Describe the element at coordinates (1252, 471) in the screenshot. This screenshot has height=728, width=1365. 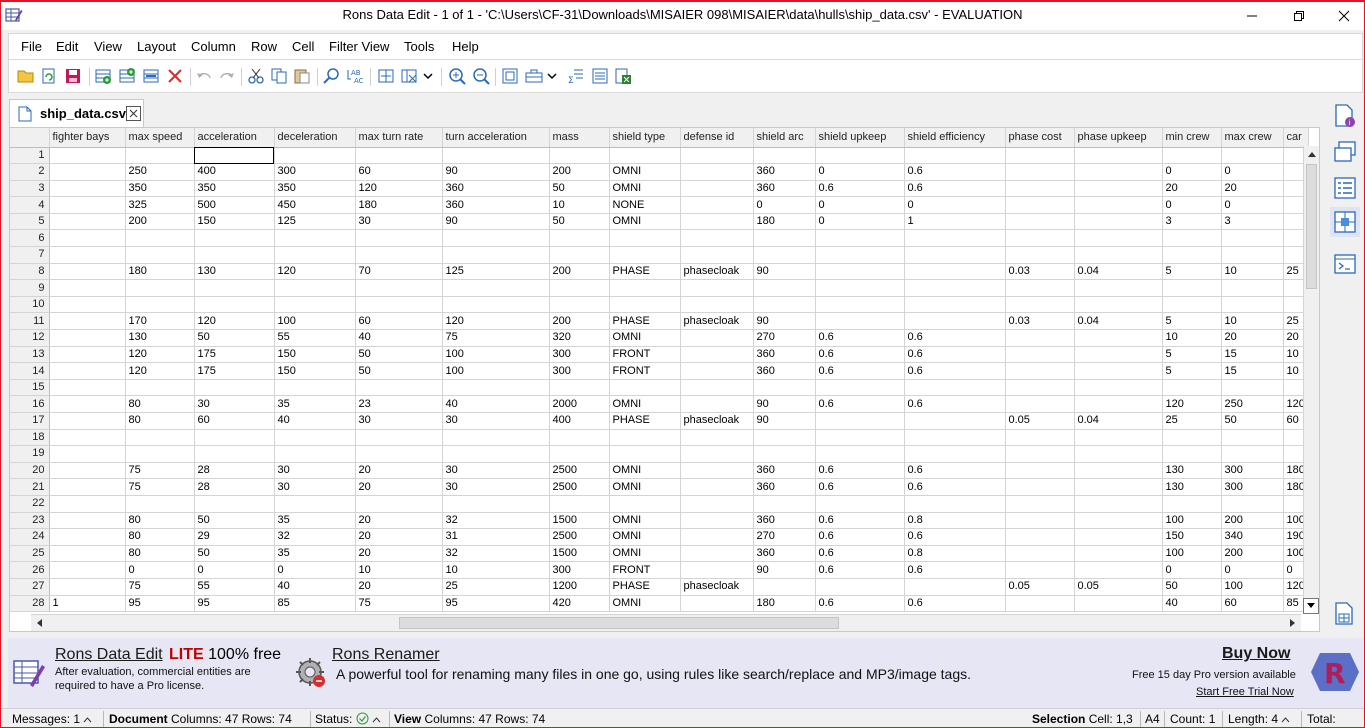
I see `grid-cell: 300` at that location.